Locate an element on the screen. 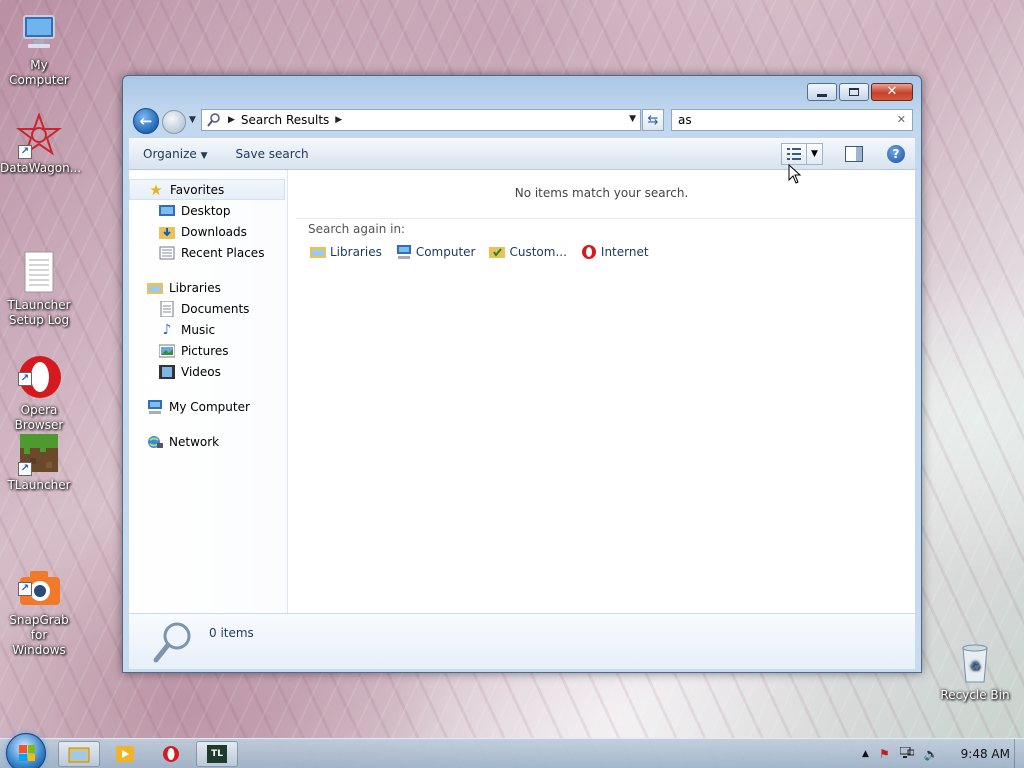  show-hidden-icons-button: ▲ is located at coordinates (865, 754).